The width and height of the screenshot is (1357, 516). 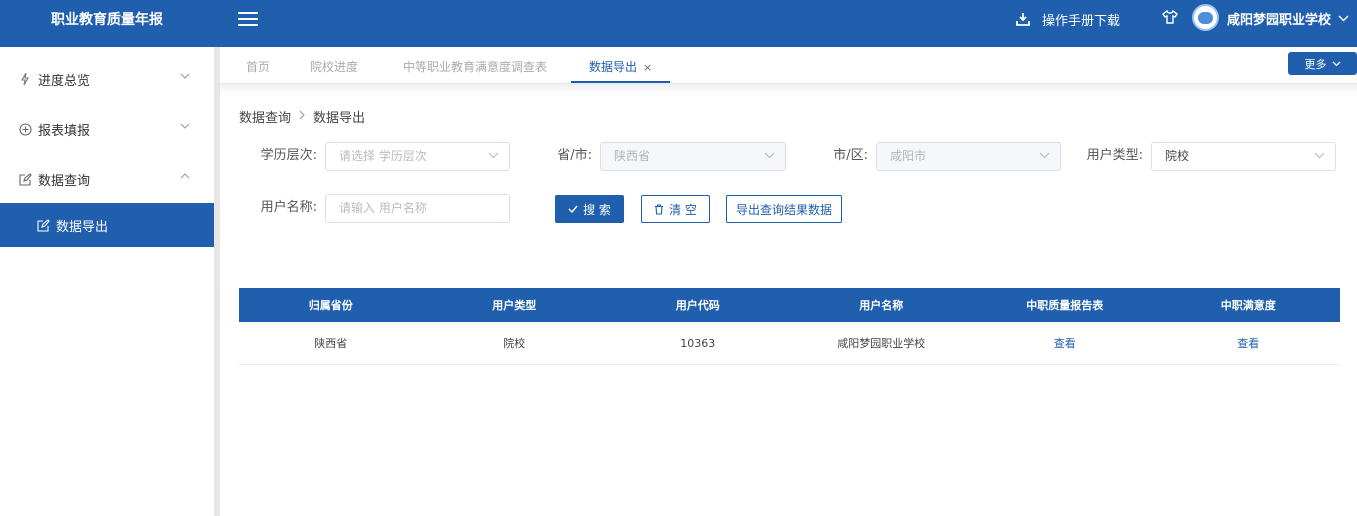 I want to click on more-button: 更多, so click(x=1322, y=63).